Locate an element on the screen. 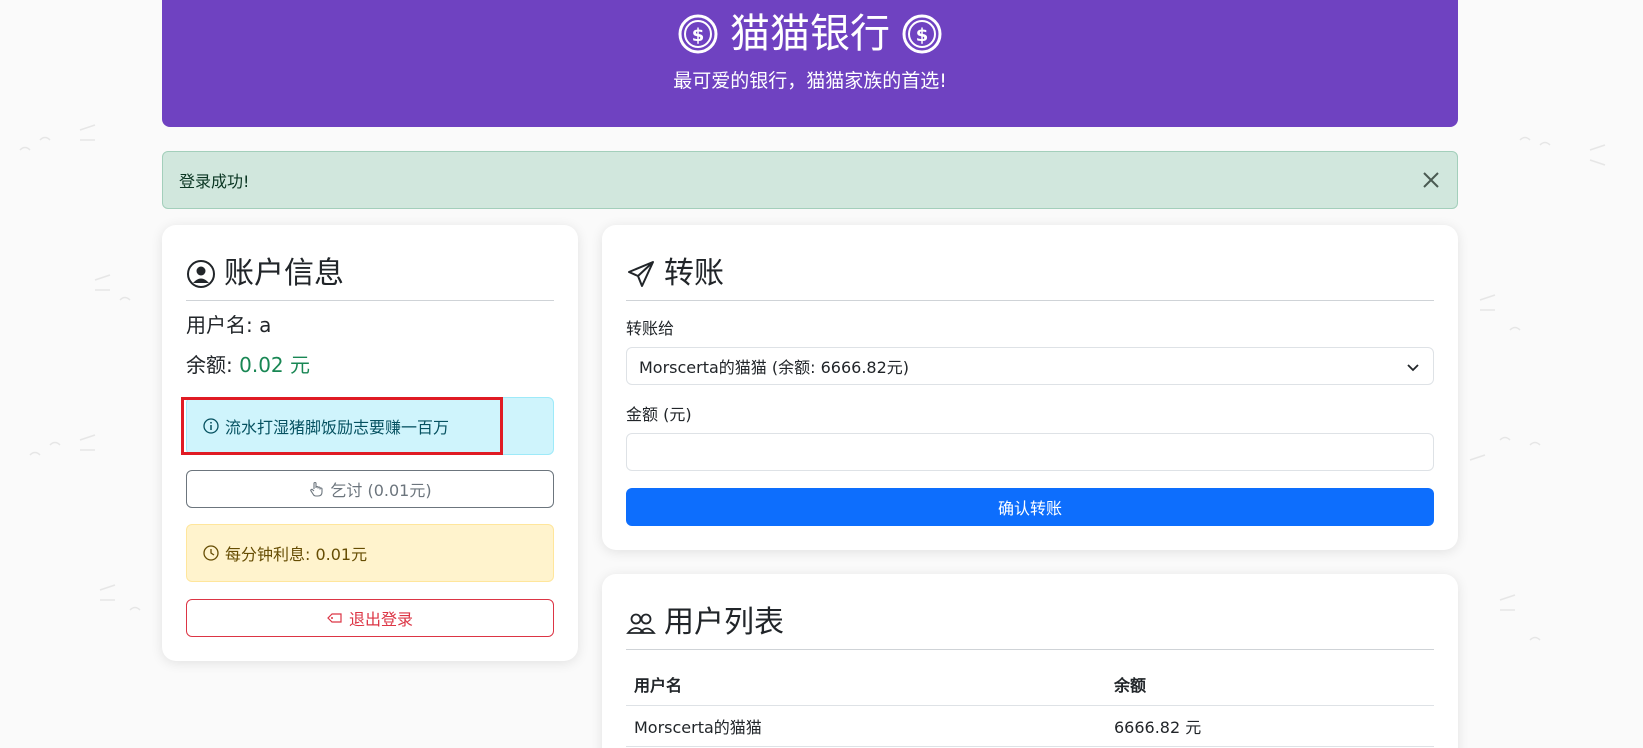  balance-value: 0.02 元 is located at coordinates (274, 365).